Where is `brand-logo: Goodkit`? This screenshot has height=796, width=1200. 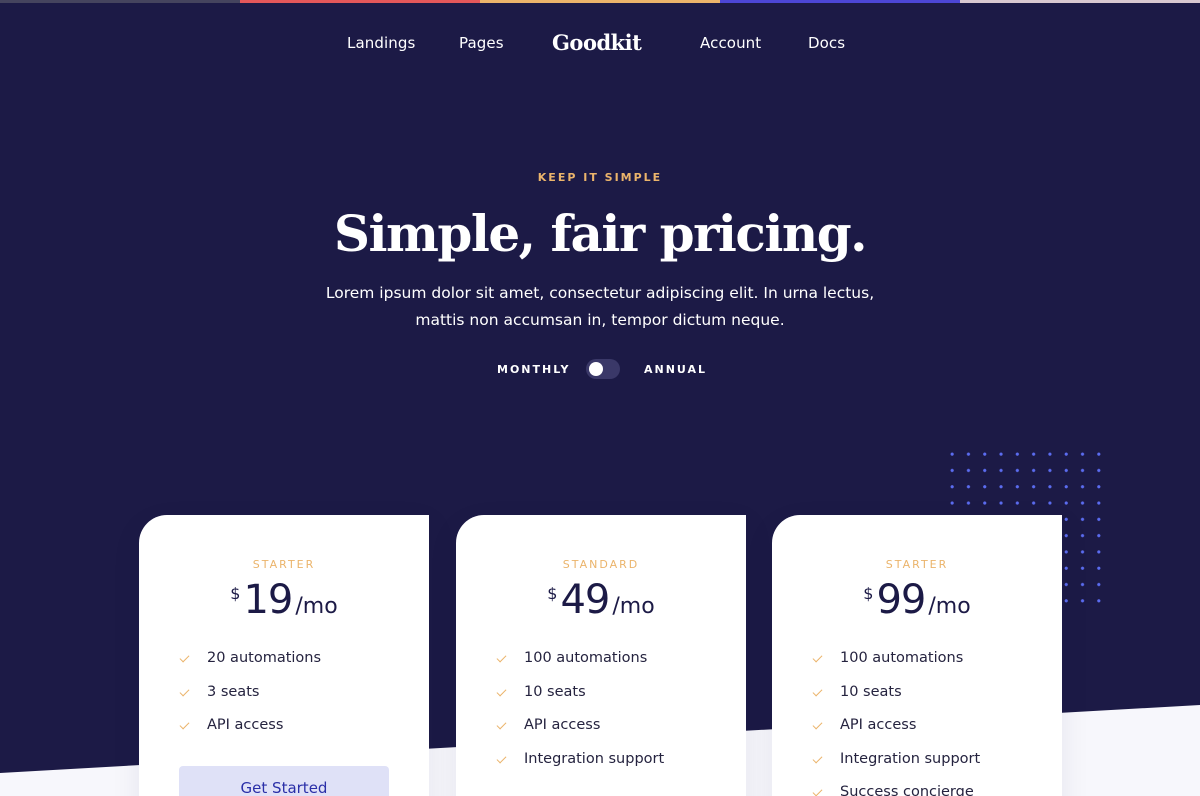 brand-logo: Goodkit is located at coordinates (597, 42).